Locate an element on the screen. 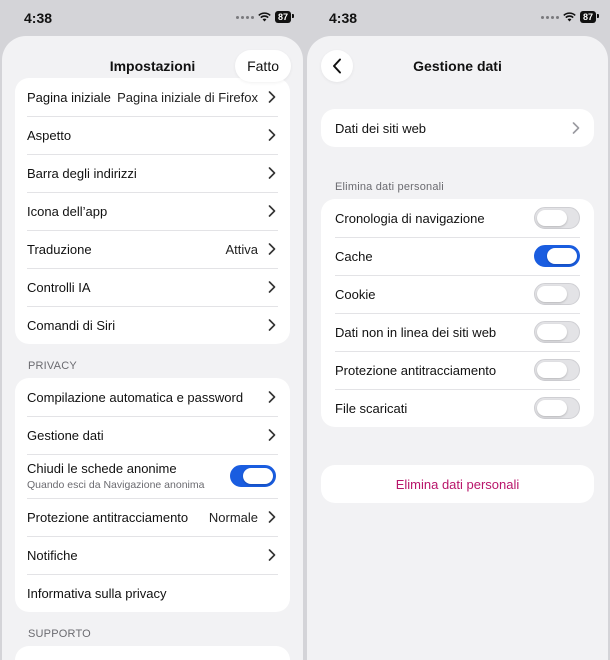 The height and width of the screenshot is (660, 610). support-section-header: SUPPORTO is located at coordinates (59, 634).